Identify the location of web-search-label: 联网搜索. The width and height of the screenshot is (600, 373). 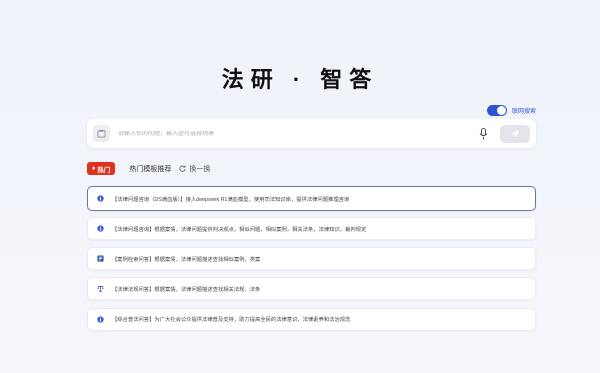
(523, 112).